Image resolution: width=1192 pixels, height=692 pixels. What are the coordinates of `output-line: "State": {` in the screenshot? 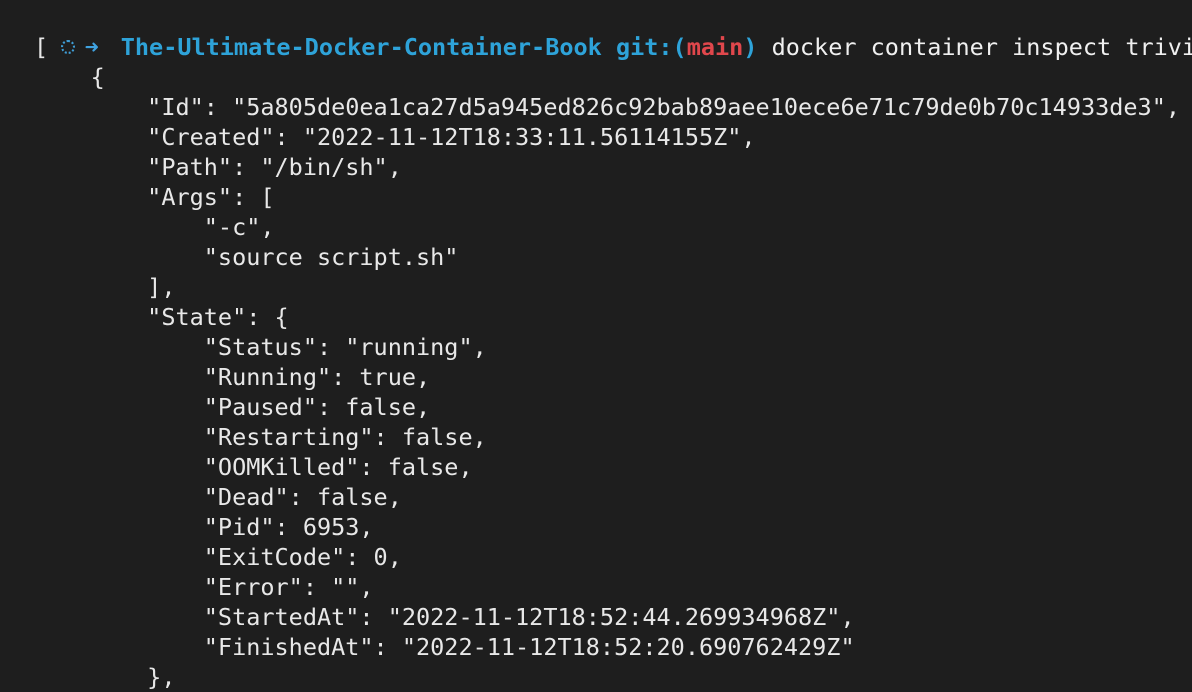 It's located at (161, 317).